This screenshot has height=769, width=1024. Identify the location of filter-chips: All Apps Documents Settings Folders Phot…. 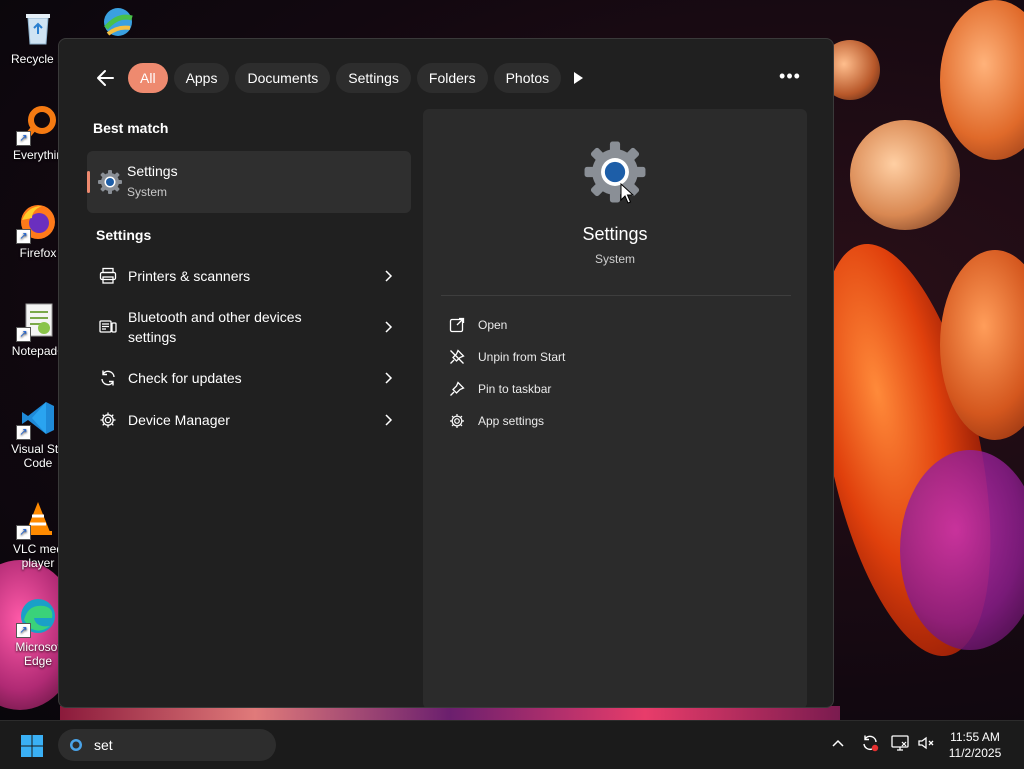
(345, 78).